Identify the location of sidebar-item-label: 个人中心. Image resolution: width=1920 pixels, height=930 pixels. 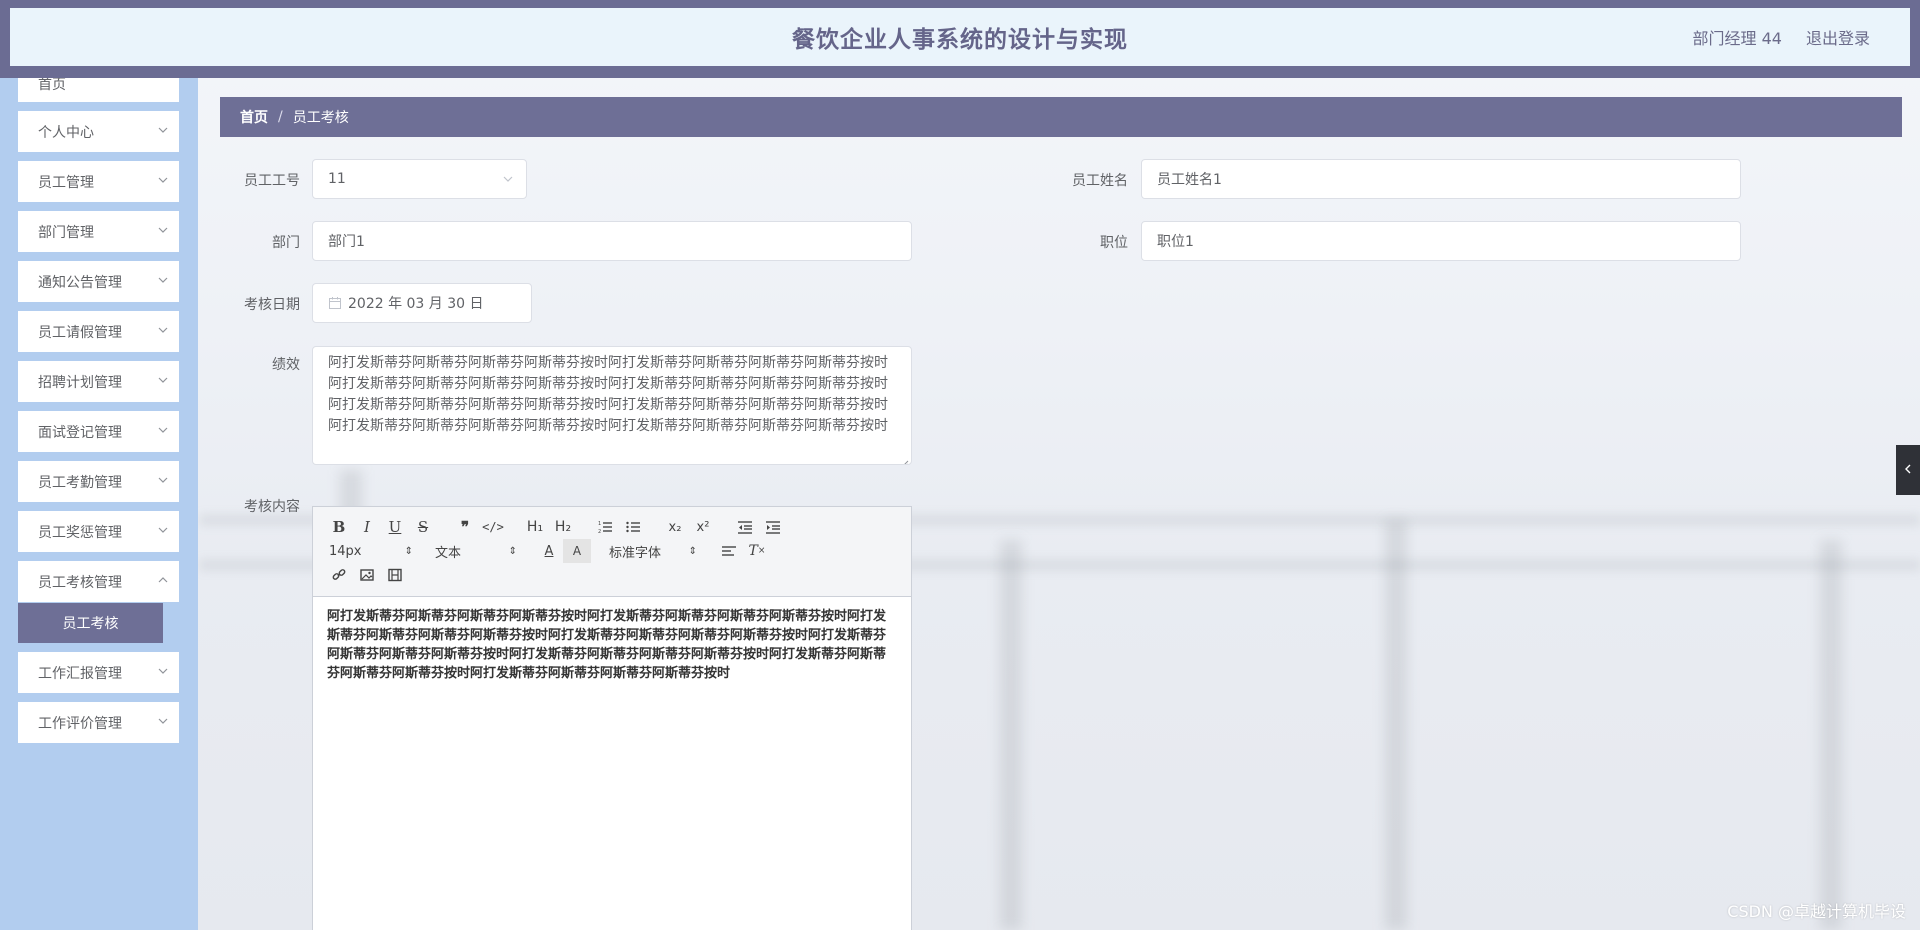
(66, 132).